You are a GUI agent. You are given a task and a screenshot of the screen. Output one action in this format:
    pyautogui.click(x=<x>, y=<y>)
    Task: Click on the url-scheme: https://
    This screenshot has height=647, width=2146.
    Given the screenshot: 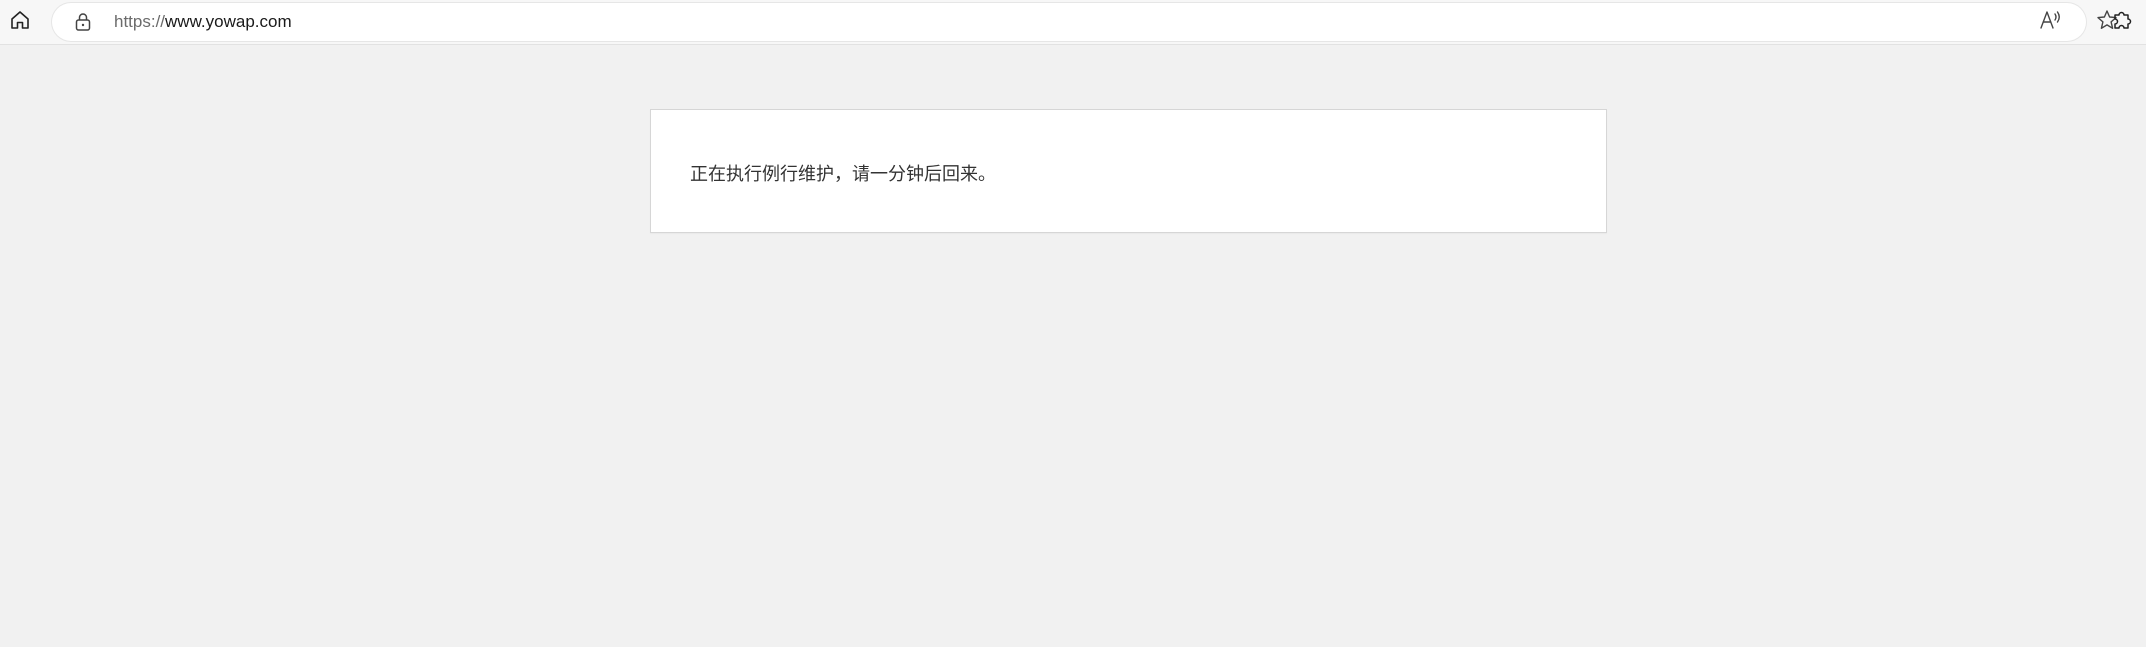 What is the action you would take?
    pyautogui.click(x=140, y=21)
    